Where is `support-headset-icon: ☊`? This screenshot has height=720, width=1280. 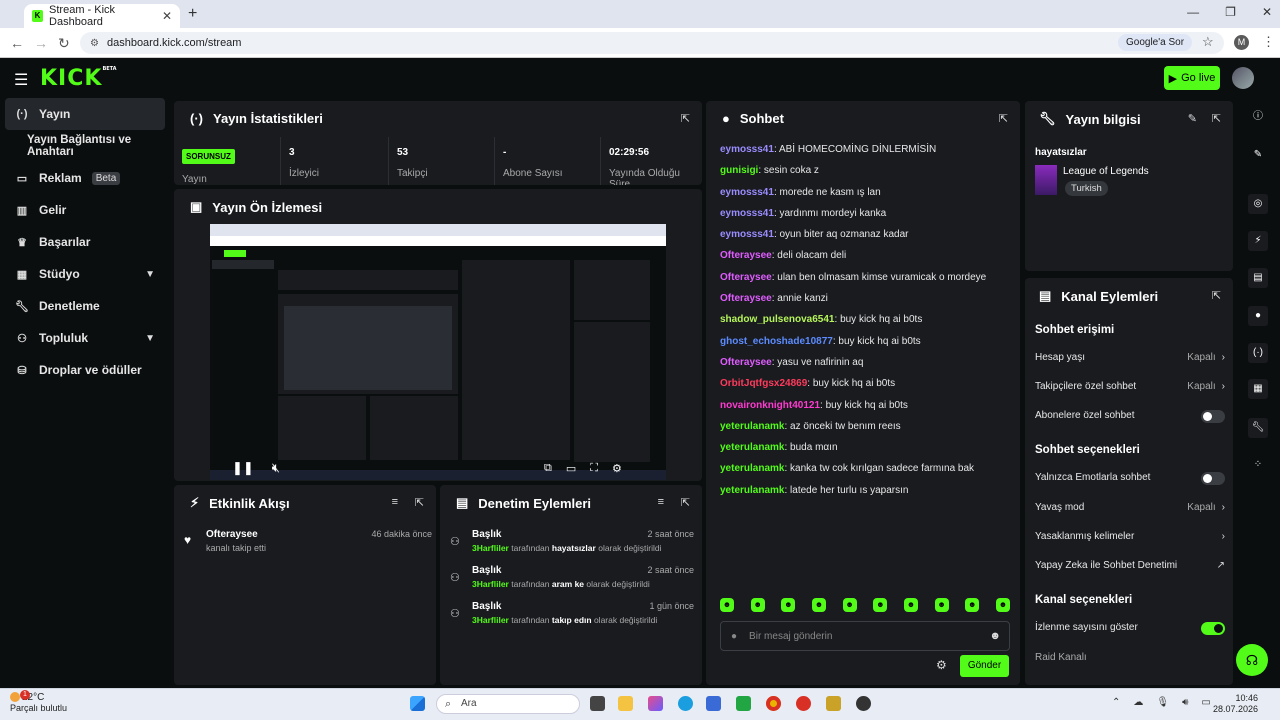 support-headset-icon: ☊ is located at coordinates (1252, 660).